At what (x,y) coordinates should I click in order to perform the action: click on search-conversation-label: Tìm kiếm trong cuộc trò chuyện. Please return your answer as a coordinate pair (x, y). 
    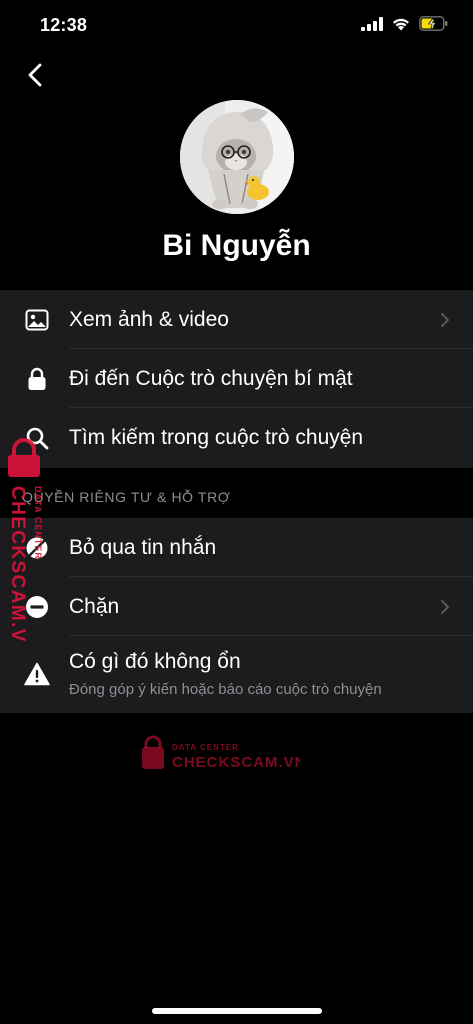
    Looking at the image, I should click on (216, 437).